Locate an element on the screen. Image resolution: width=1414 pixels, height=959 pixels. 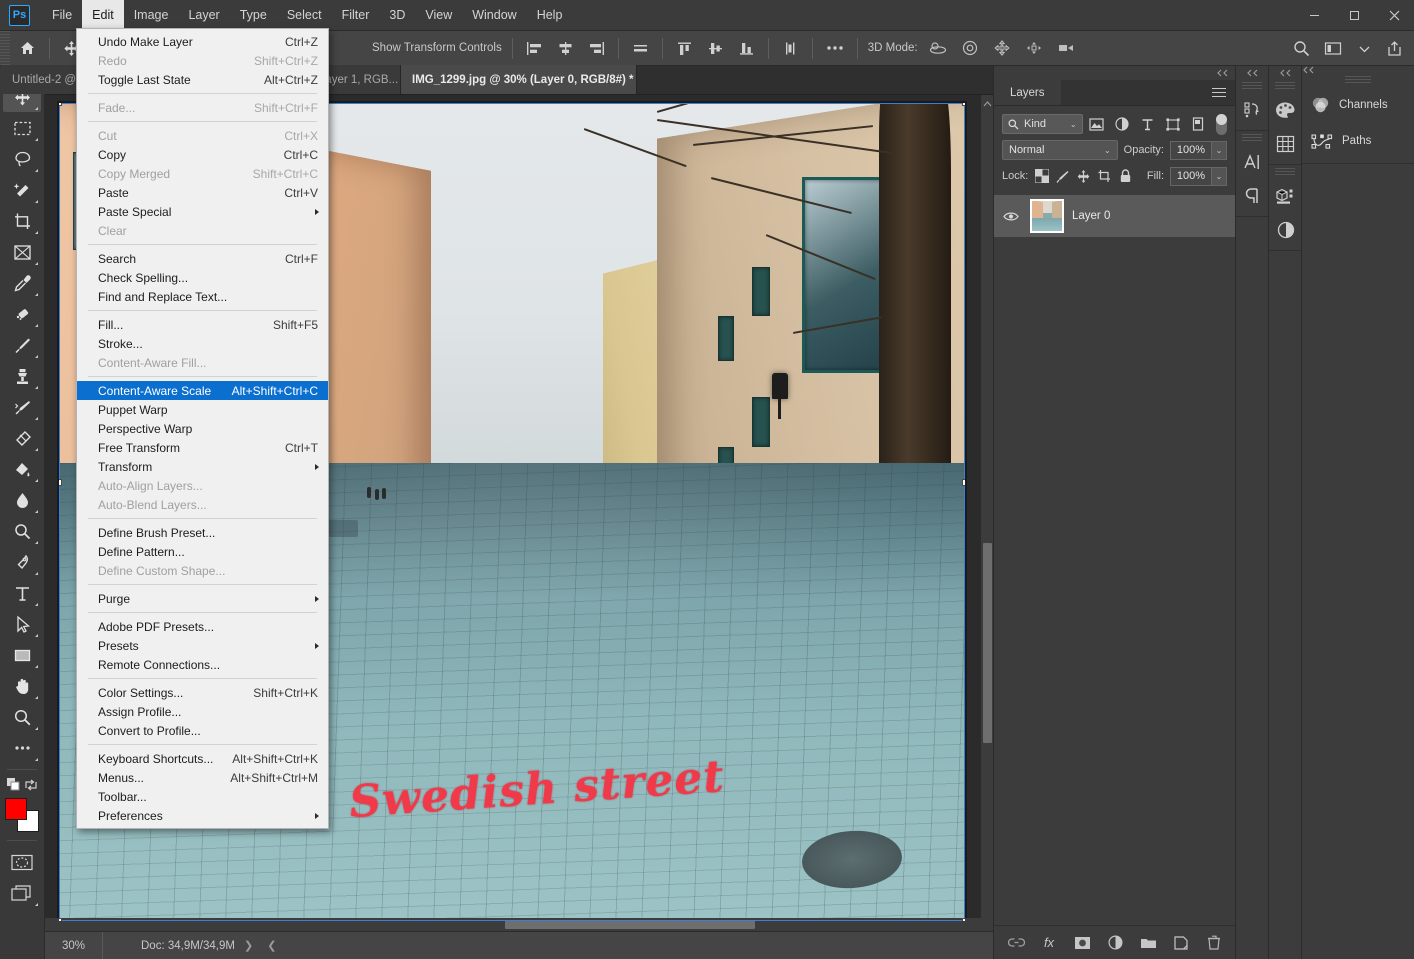
slide-3d-icon is located at coordinates (1034, 48).